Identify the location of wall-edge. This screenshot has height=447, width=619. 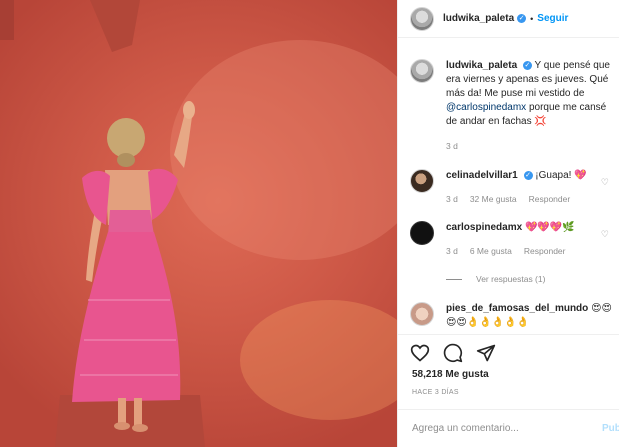
(7, 20).